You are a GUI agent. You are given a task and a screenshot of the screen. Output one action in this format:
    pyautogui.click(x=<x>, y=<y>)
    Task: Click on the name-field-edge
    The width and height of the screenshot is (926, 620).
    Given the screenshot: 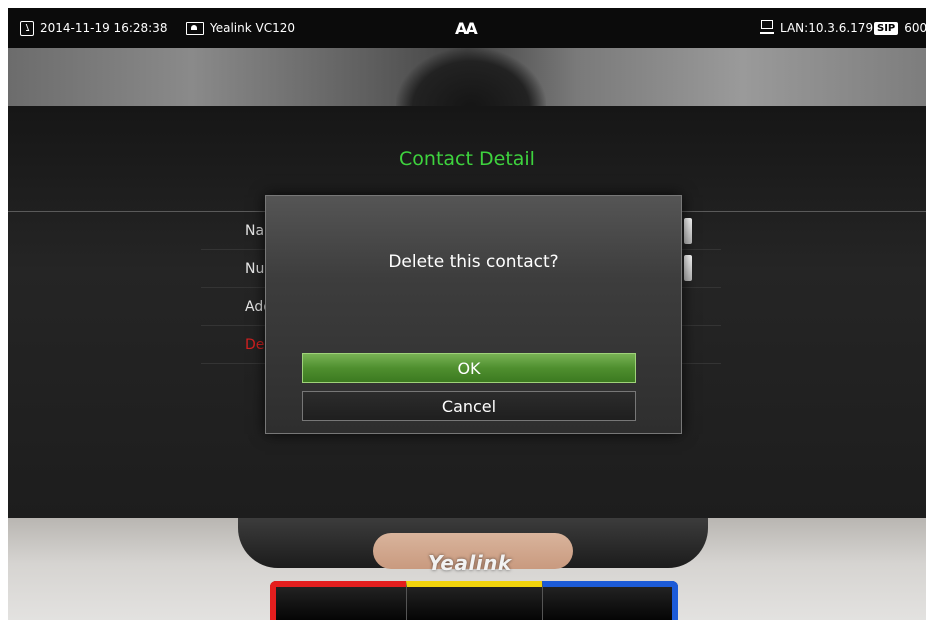 What is the action you would take?
    pyautogui.click(x=688, y=231)
    